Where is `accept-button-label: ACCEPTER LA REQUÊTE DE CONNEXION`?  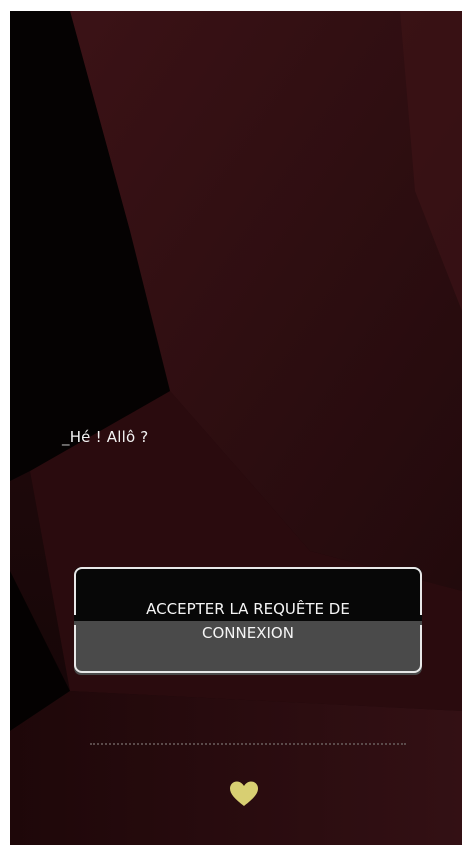
accept-button-label: ACCEPTER LA REQUÊTE DE CONNEXION is located at coordinates (248, 621).